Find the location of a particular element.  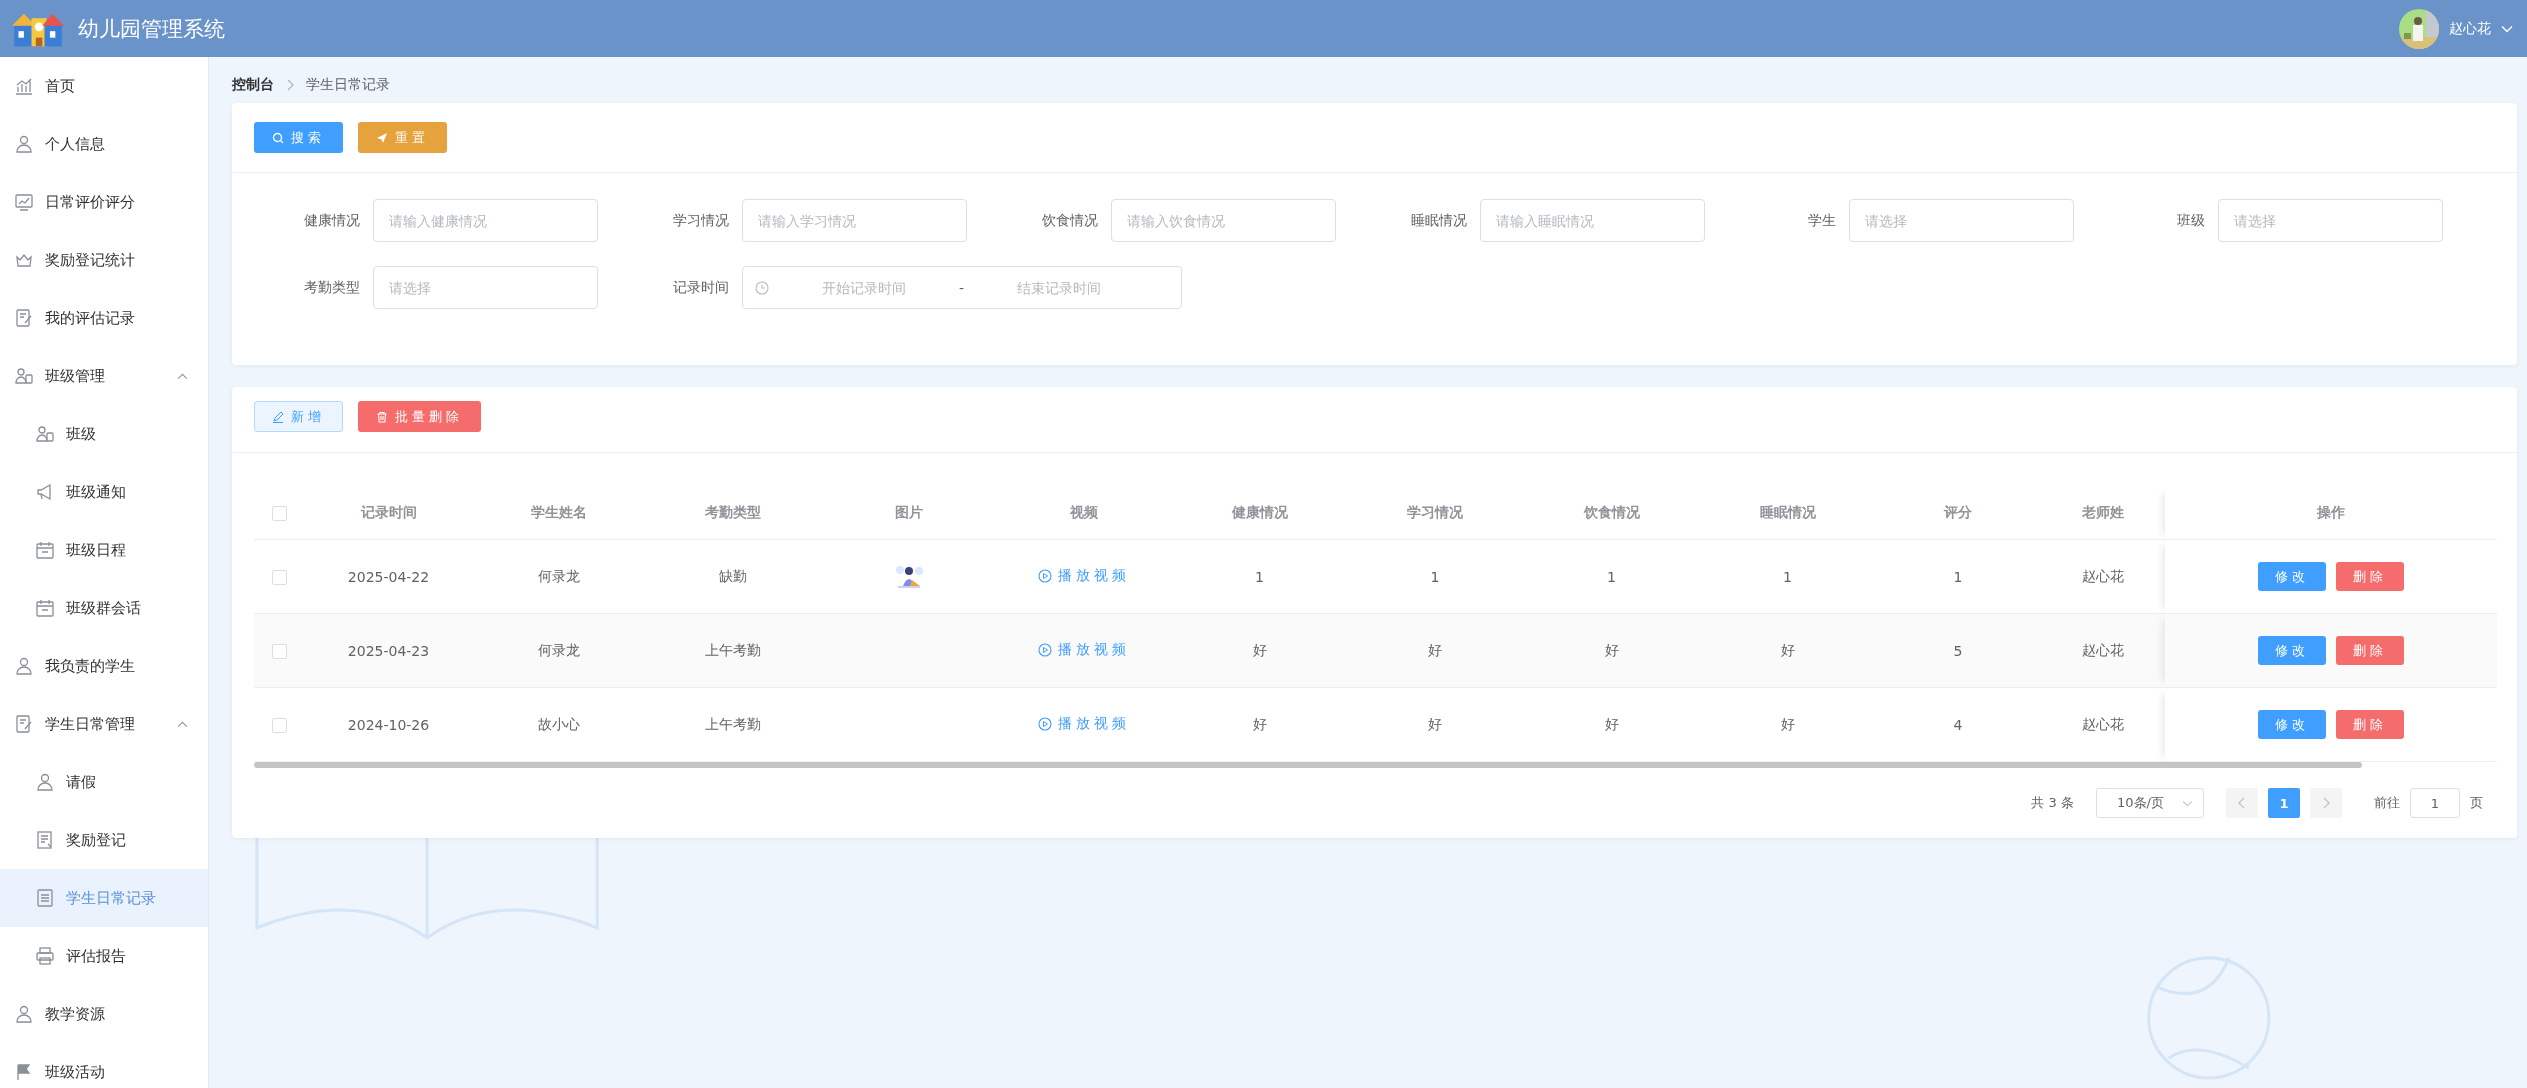

input-field: 请输入健康情况 is located at coordinates (485, 220).